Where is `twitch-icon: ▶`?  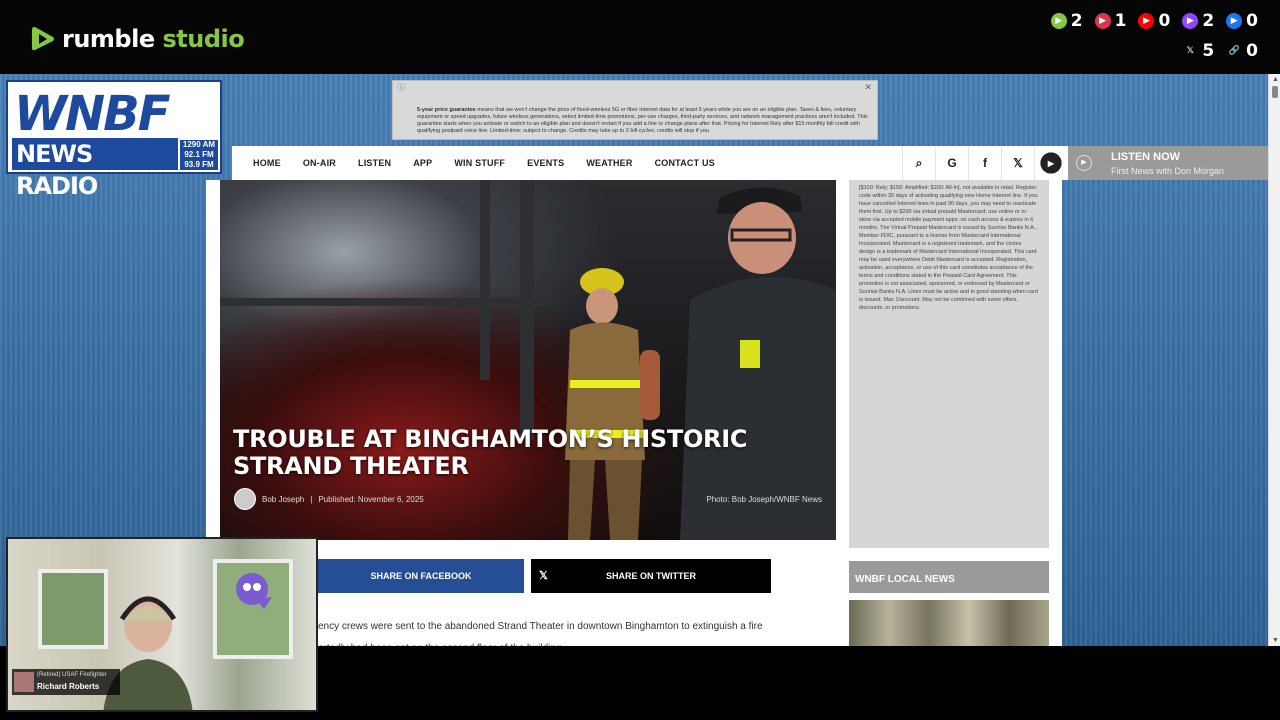
twitch-icon: ▶ is located at coordinates (1190, 21).